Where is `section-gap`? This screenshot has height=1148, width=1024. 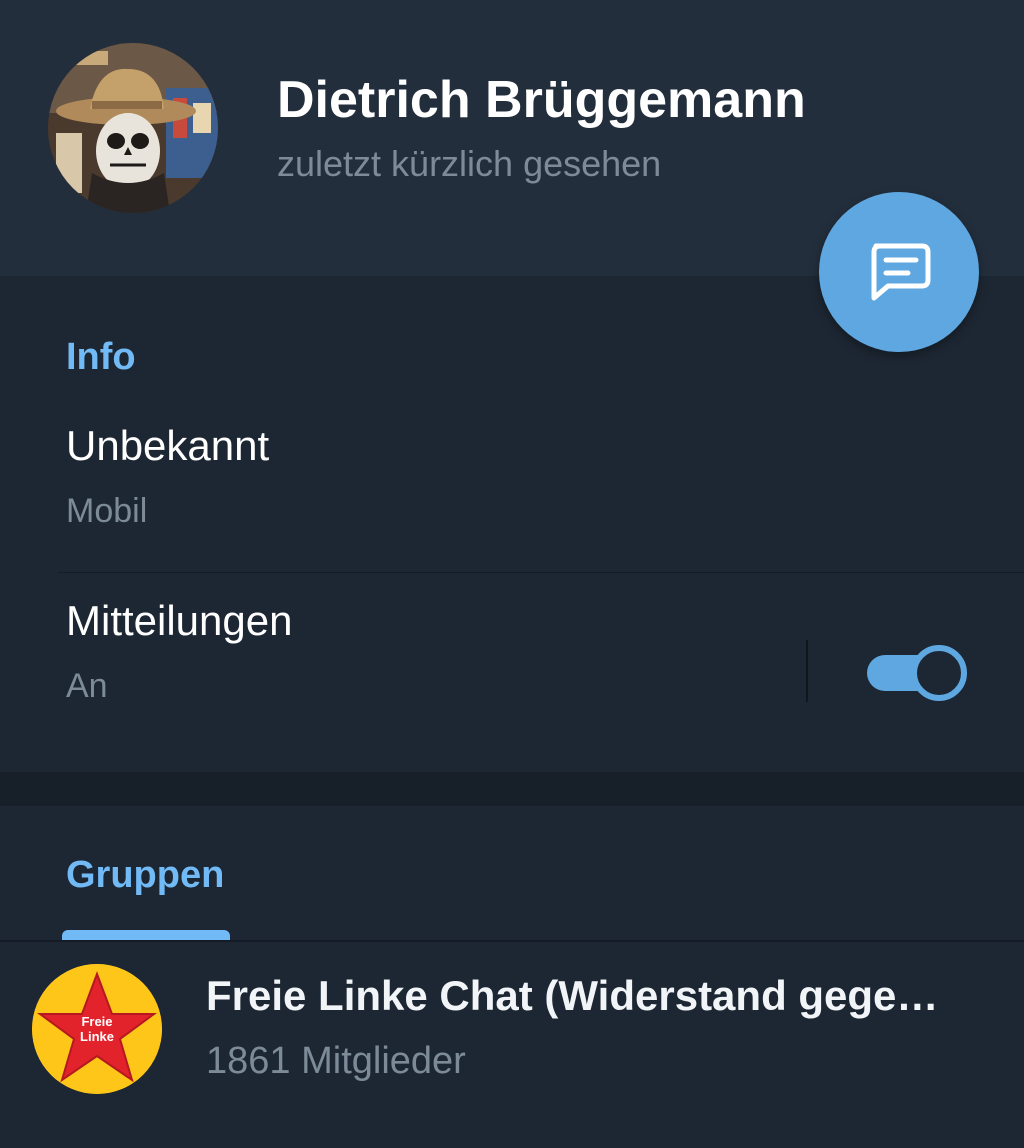 section-gap is located at coordinates (512, 789).